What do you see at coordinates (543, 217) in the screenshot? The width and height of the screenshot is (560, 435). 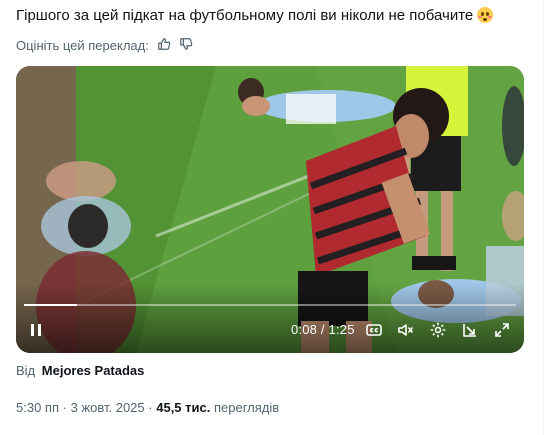 I see `column-divider` at bounding box center [543, 217].